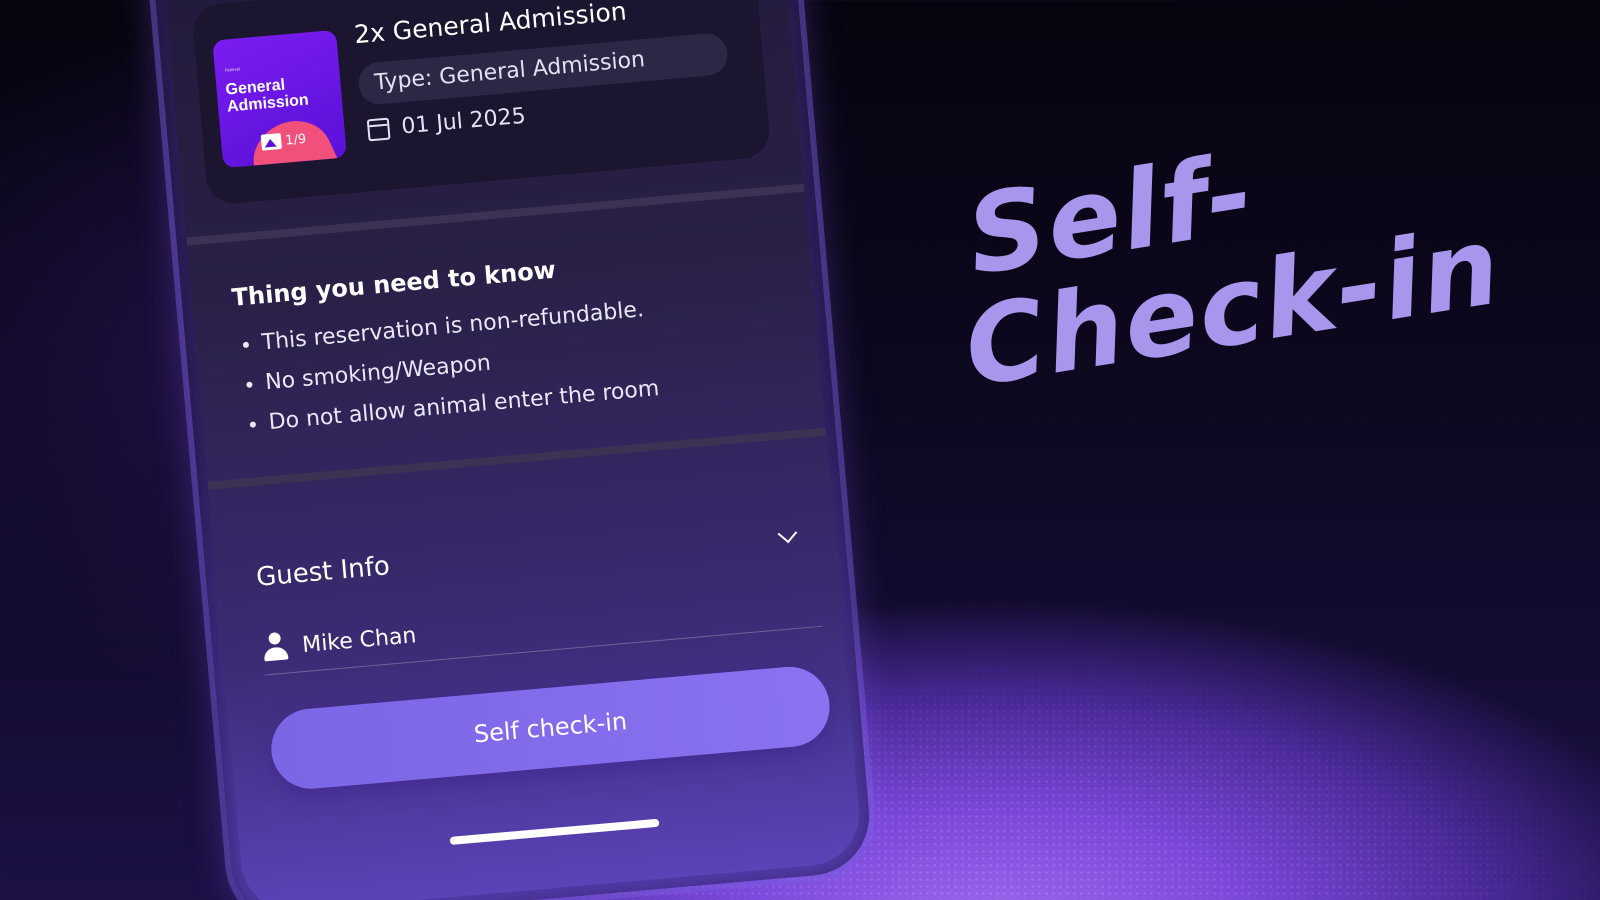  I want to click on ticket-thumbnail: Festival General Admission 1/9, so click(279, 99).